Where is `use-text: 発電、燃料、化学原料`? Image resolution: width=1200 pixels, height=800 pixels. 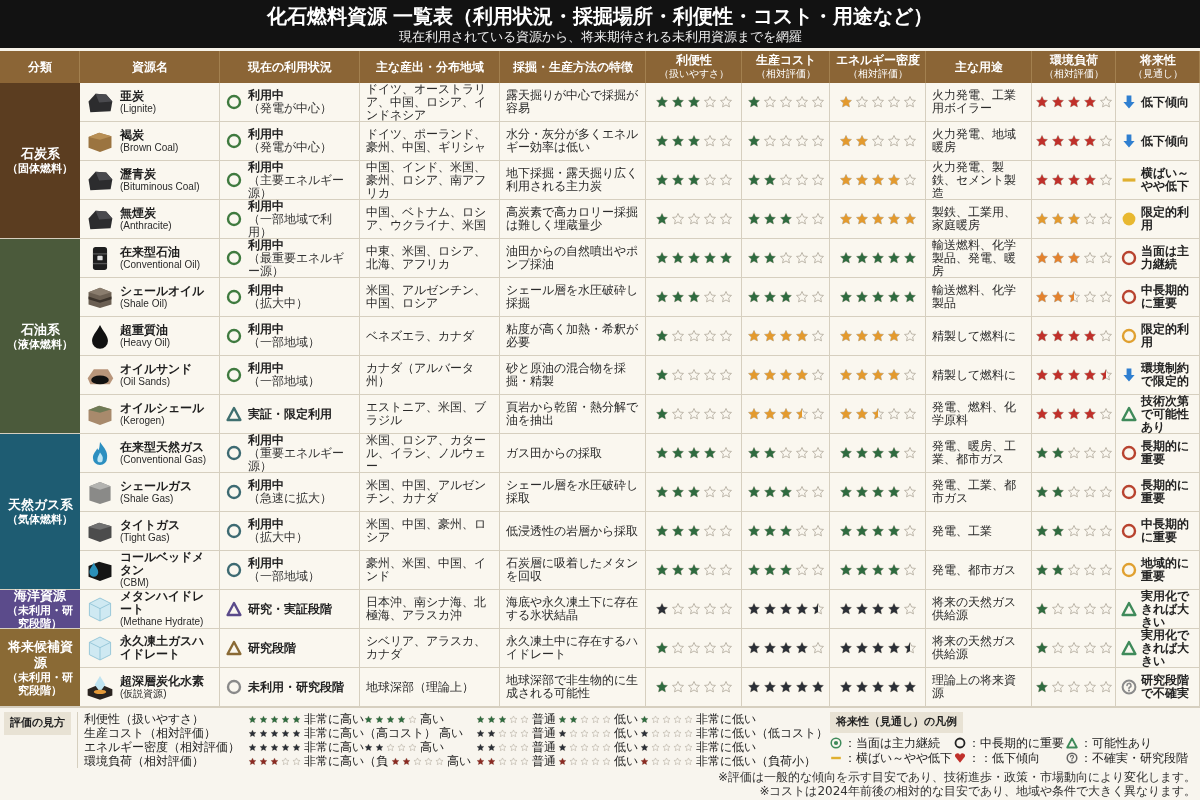 use-text: 発電、燃料、化学原料 is located at coordinates (974, 414).